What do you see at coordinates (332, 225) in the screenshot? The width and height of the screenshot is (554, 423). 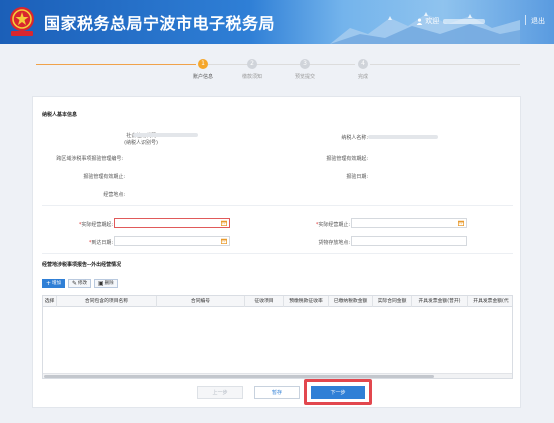 I see `actual-end-label: *实际经营期止:` at bounding box center [332, 225].